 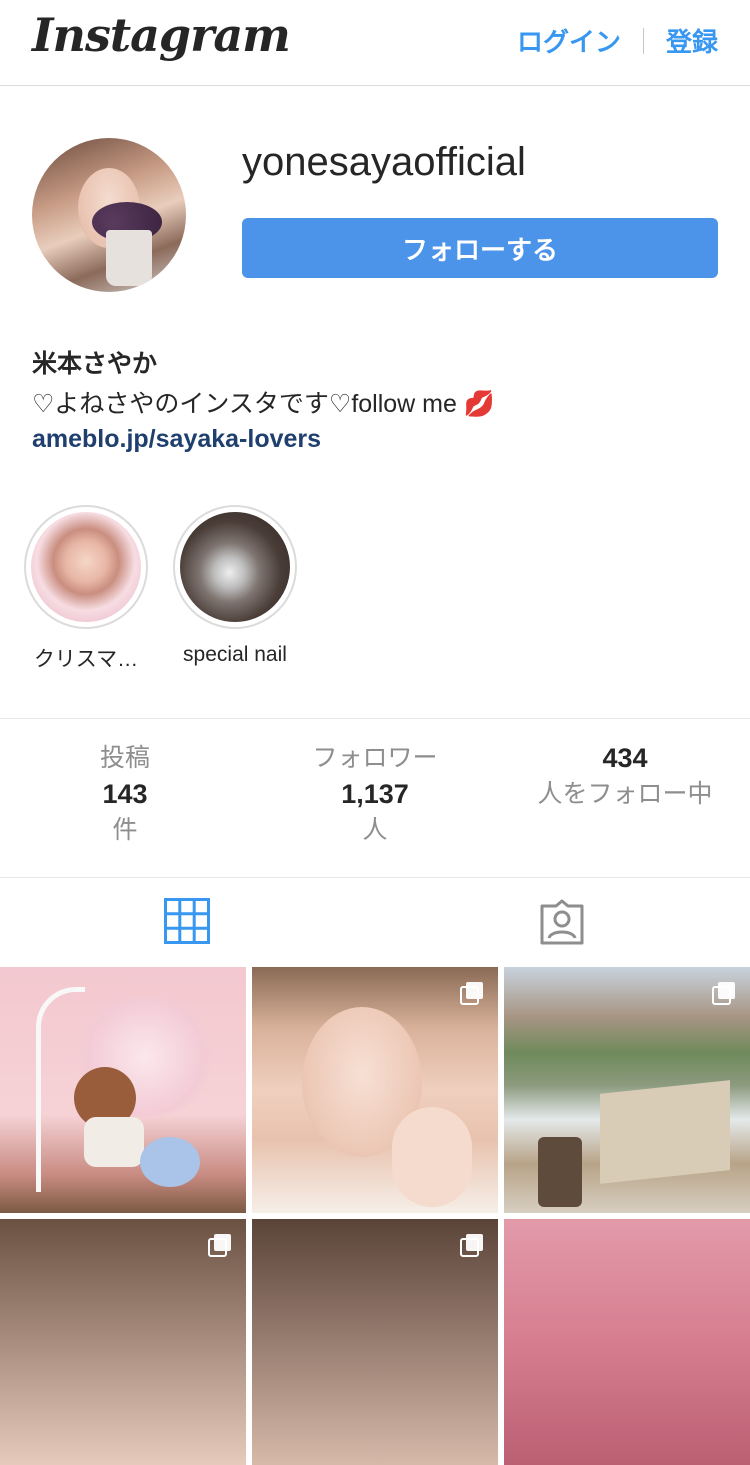 I want to click on profile-stats: 投稿 143 件 フォロワー 1,137 人 434 人をフォロー中, so click(x=375, y=794).